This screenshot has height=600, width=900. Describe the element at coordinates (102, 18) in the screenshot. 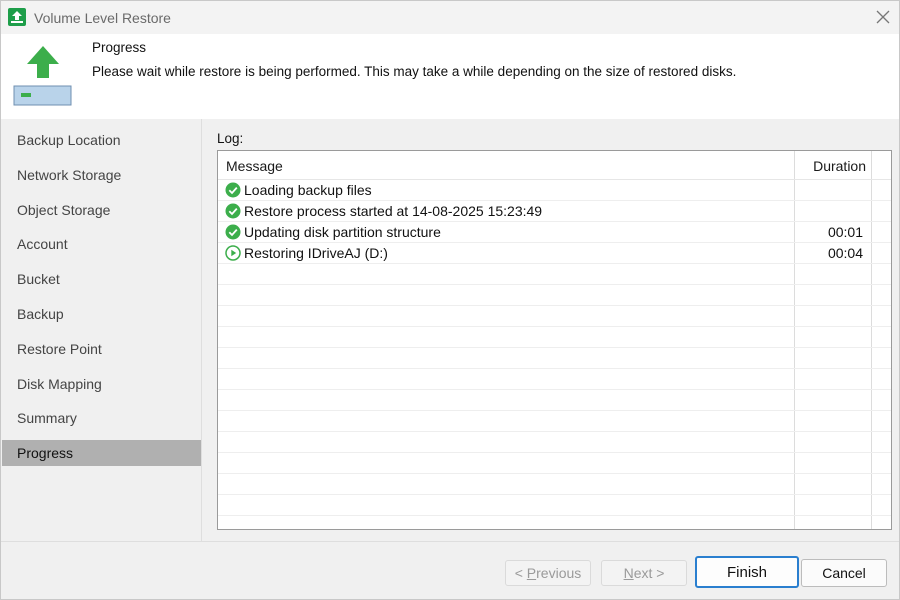

I see `window-title: Volume Level Restore` at that location.